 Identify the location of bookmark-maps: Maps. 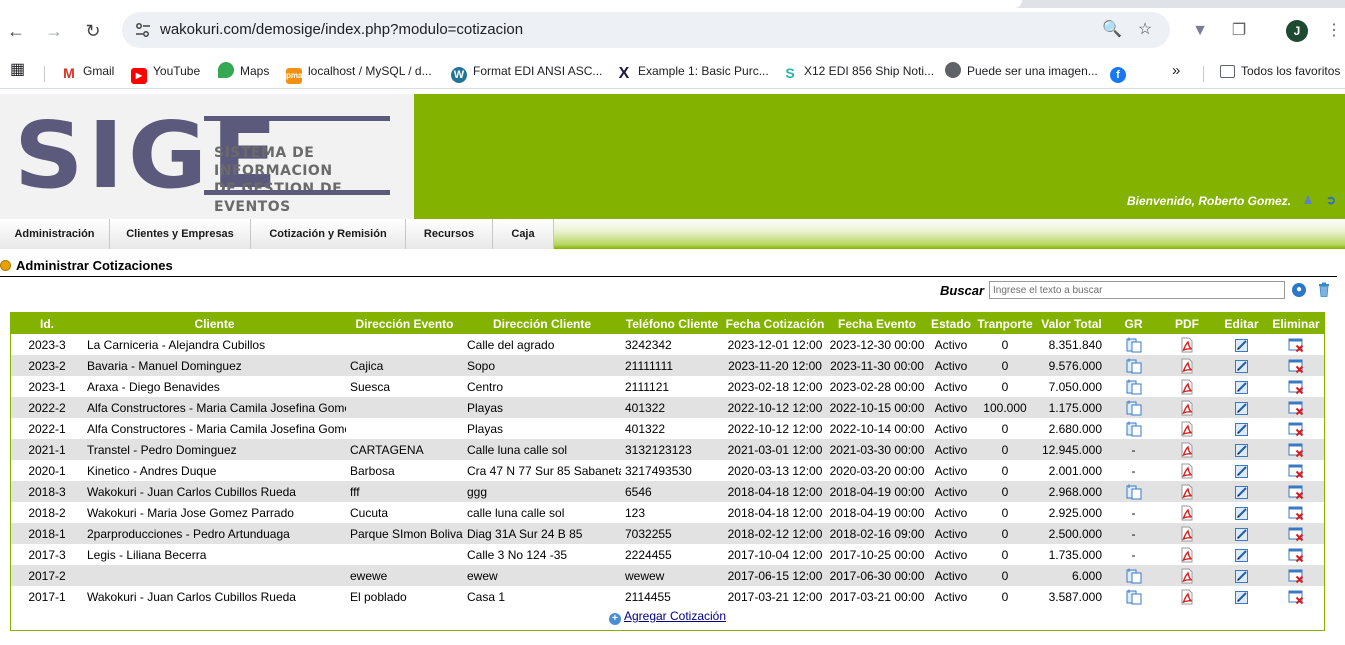
(243, 71).